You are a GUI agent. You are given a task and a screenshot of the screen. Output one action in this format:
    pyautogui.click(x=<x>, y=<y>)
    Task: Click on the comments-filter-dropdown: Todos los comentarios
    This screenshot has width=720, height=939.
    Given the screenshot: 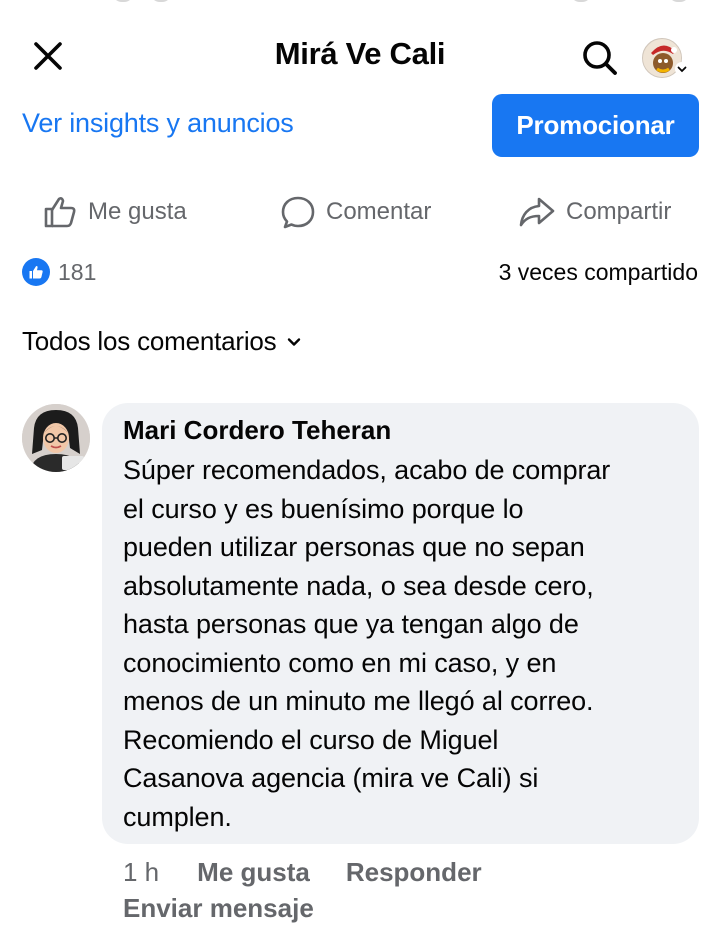 What is the action you would take?
    pyautogui.click(x=162, y=341)
    